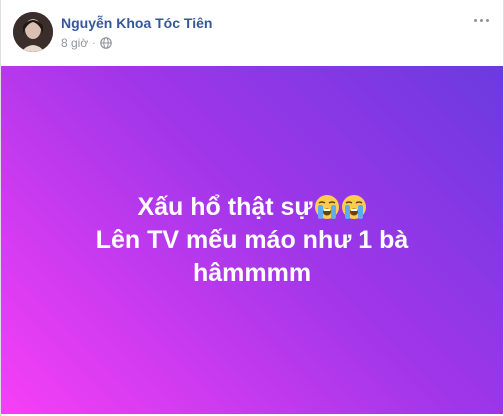 This screenshot has width=504, height=416. I want to click on avatar-image, so click(33, 32).